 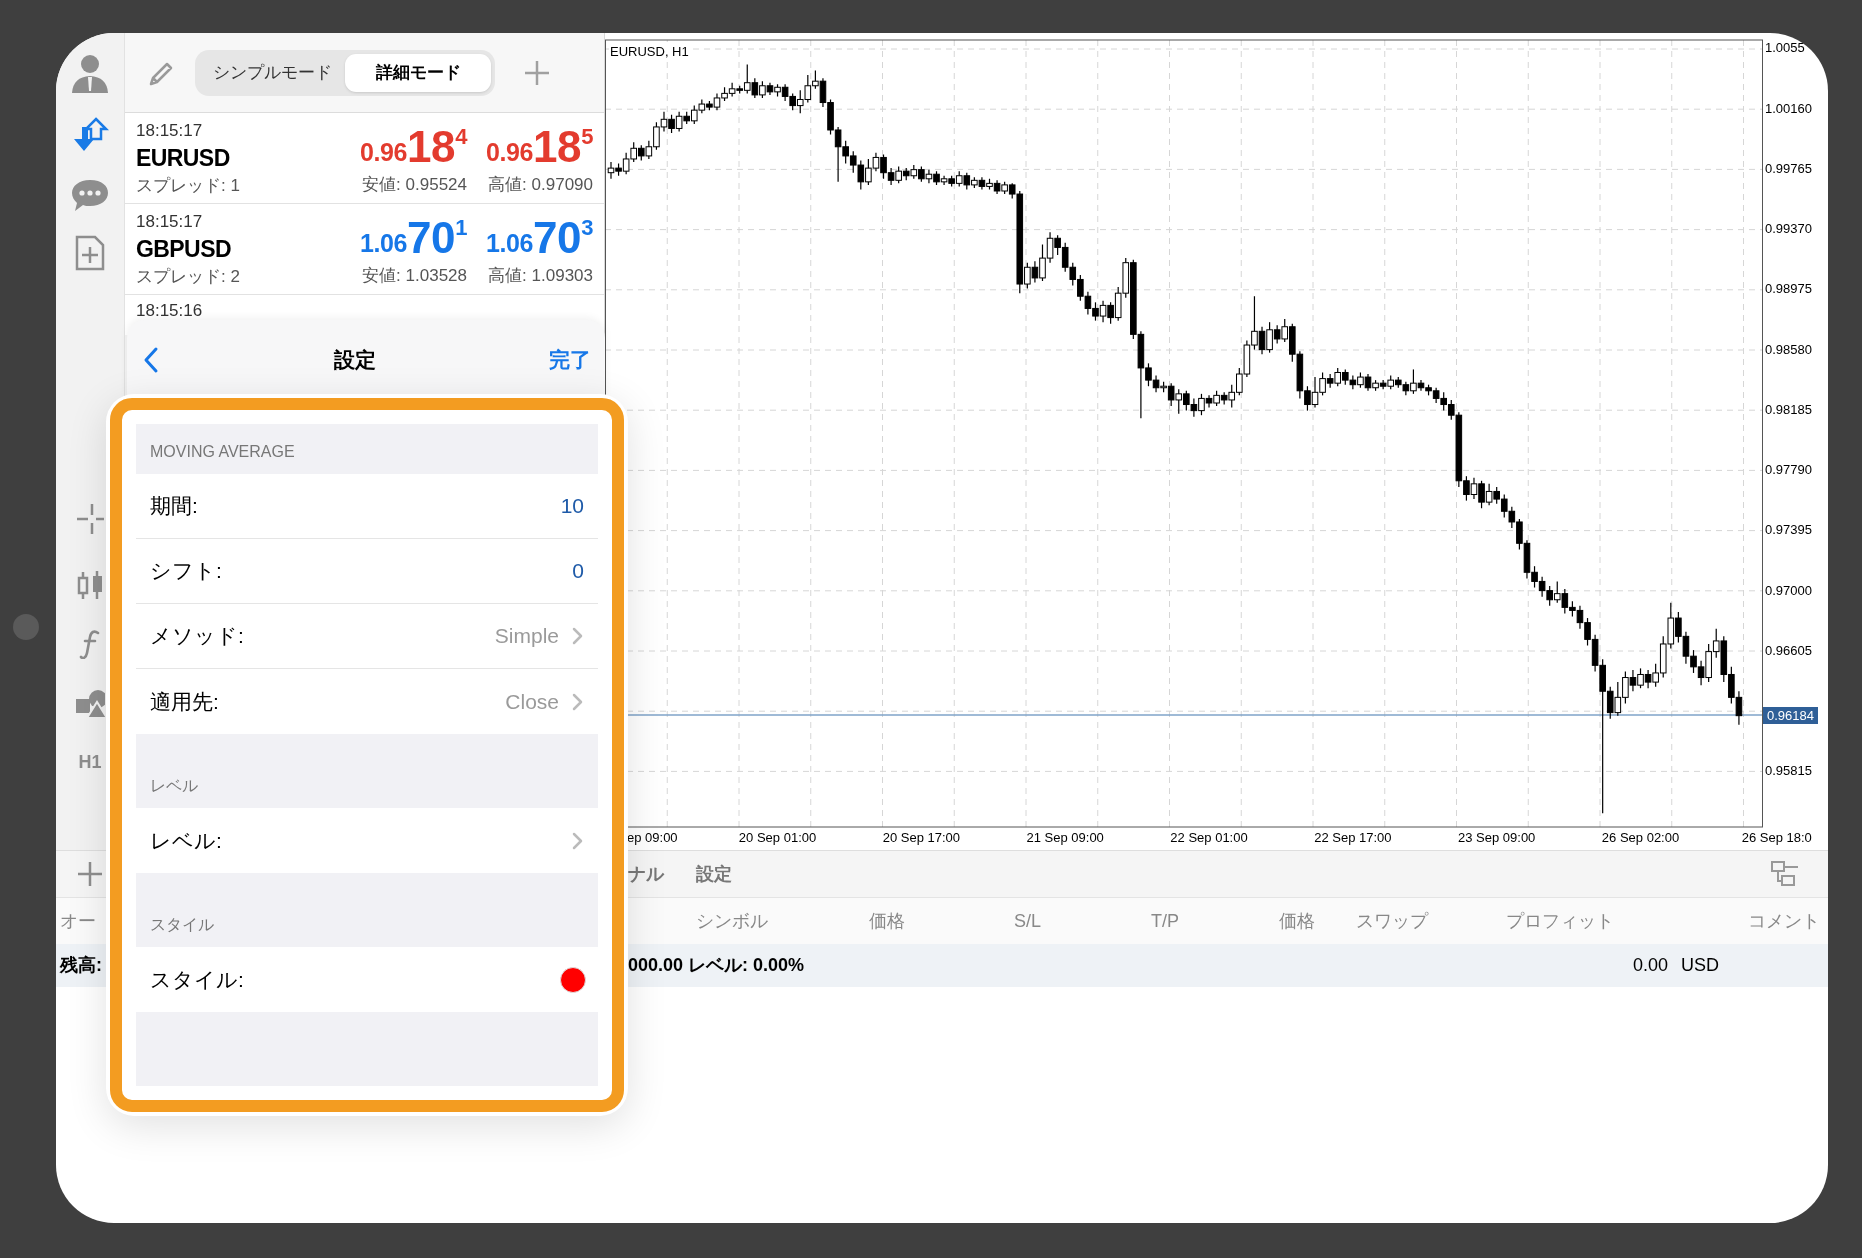 I want to click on quote-time: 18:15:16, so click(x=170, y=311).